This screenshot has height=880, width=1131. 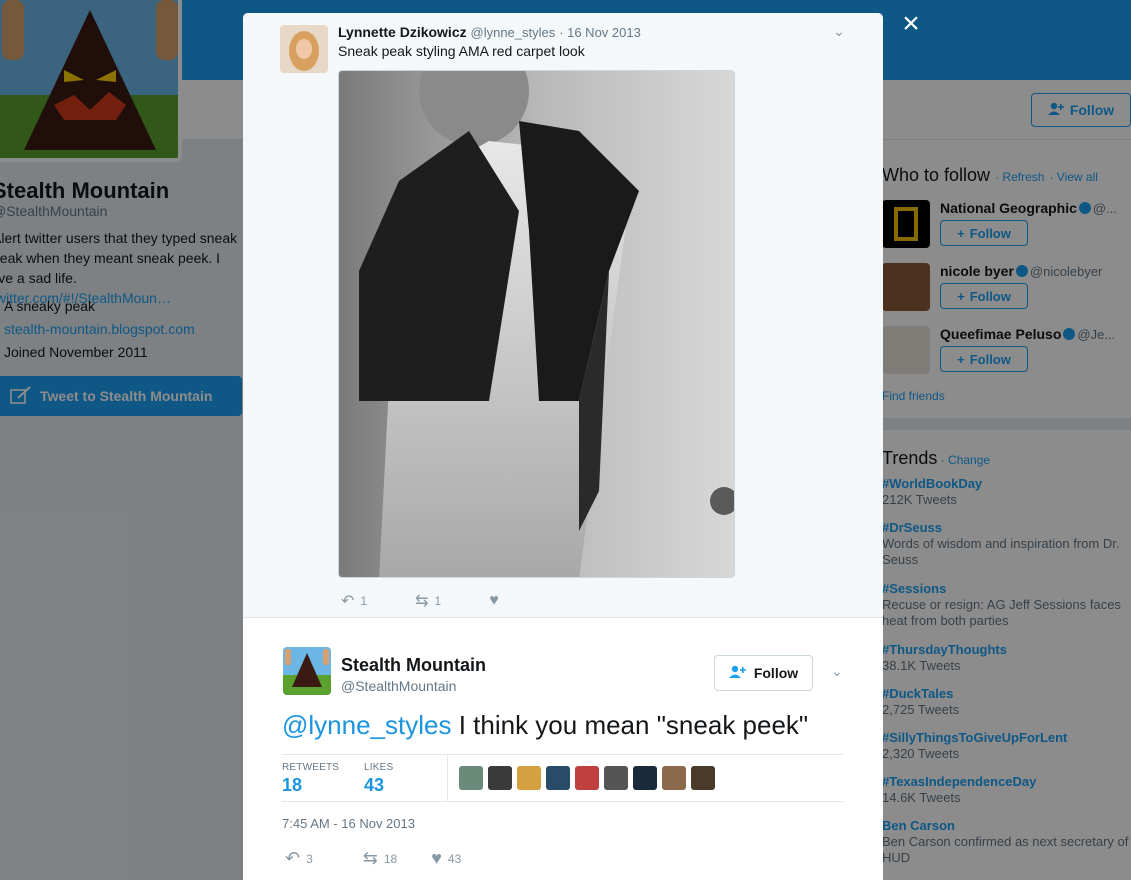 I want to click on parent-tweet-name: Lynnette Dzikowicz, so click(x=402, y=32).